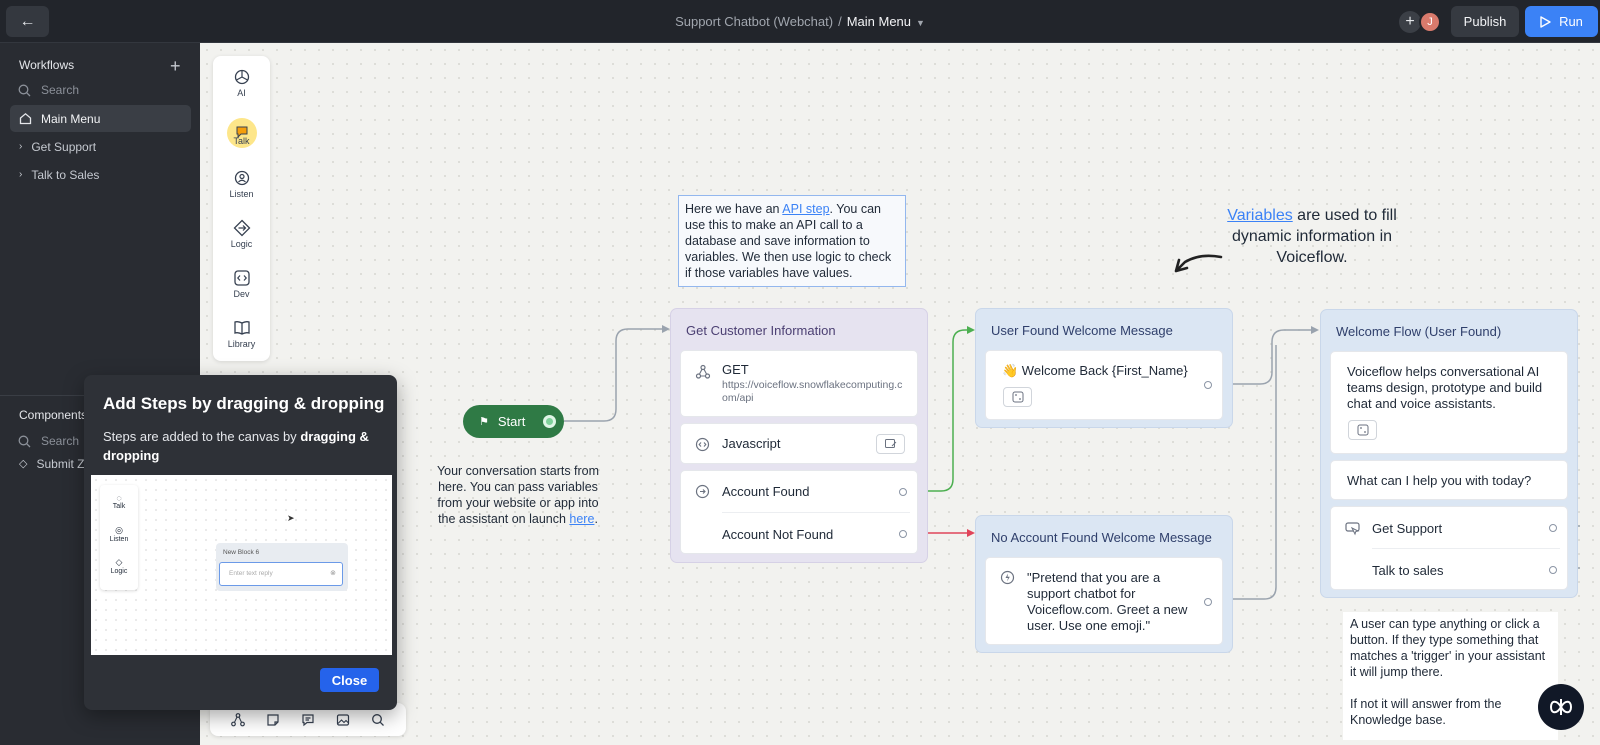 Image resolution: width=1600 pixels, height=745 pixels. Describe the element at coordinates (581, 519) in the screenshot. I see `start-note-link: here` at that location.